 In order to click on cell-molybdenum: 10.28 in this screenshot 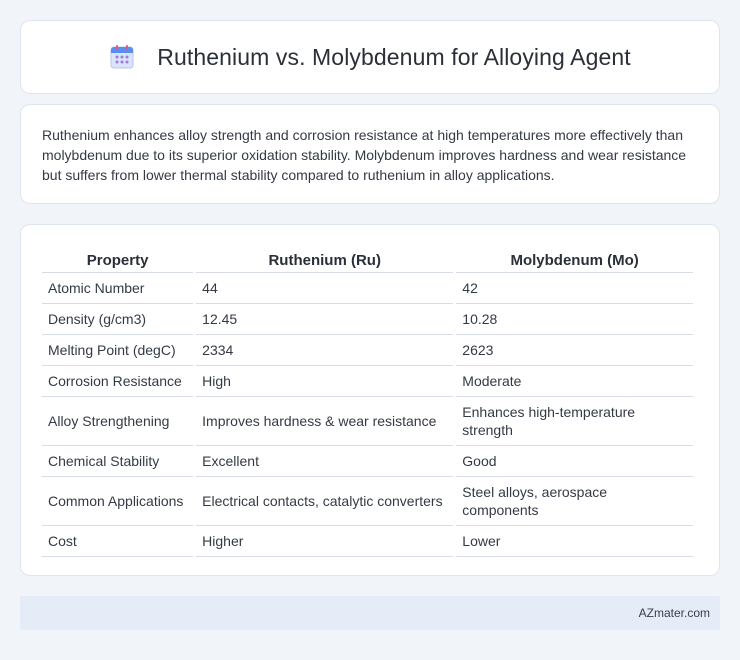, I will do `click(574, 319)`.